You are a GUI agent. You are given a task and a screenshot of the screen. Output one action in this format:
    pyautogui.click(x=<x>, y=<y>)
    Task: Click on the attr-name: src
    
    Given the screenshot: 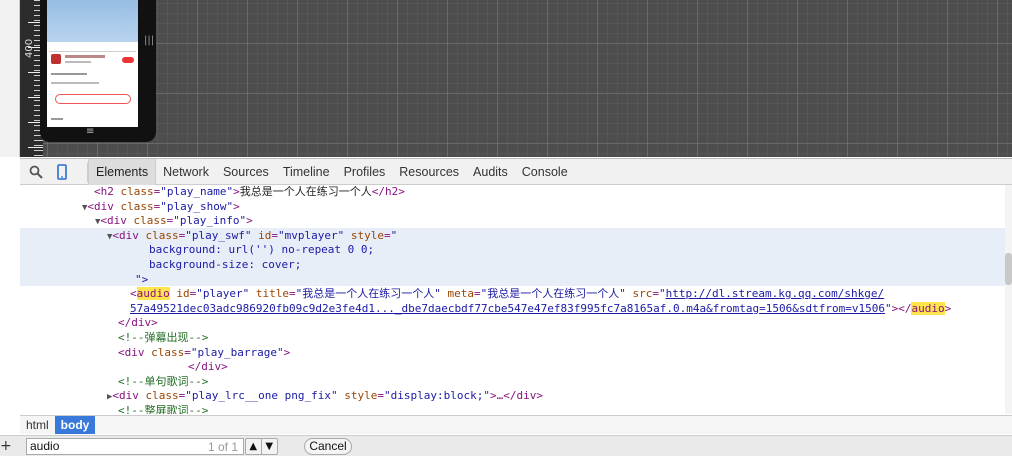 What is the action you would take?
    pyautogui.click(x=642, y=294)
    